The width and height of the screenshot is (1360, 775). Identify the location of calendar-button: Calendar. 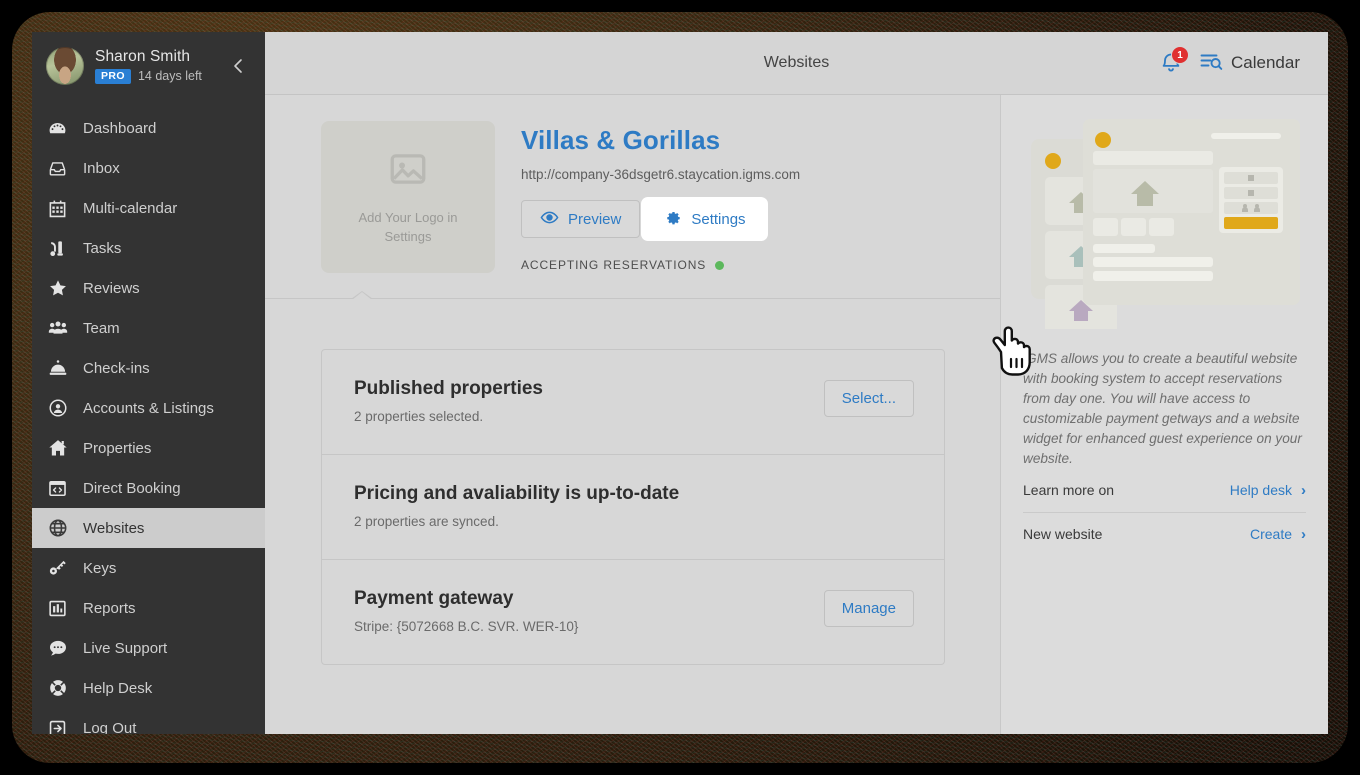
(1249, 63).